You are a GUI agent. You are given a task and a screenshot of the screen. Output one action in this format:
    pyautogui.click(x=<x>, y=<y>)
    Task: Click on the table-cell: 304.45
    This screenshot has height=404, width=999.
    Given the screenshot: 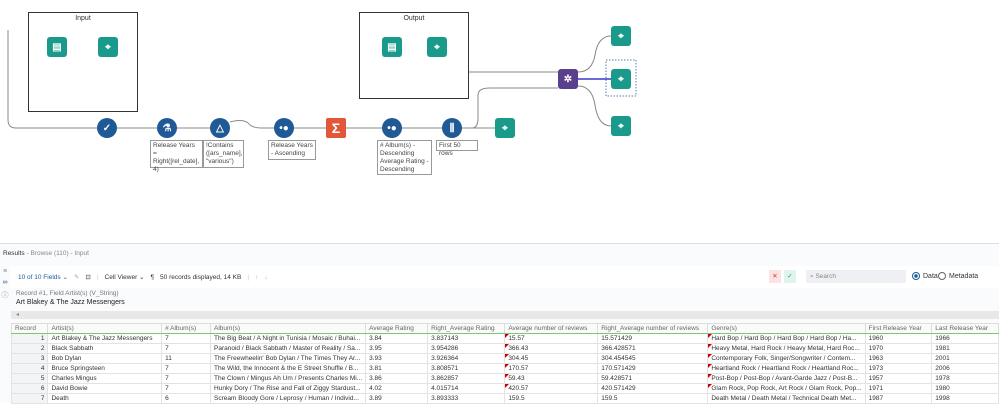 What is the action you would take?
    pyautogui.click(x=551, y=358)
    